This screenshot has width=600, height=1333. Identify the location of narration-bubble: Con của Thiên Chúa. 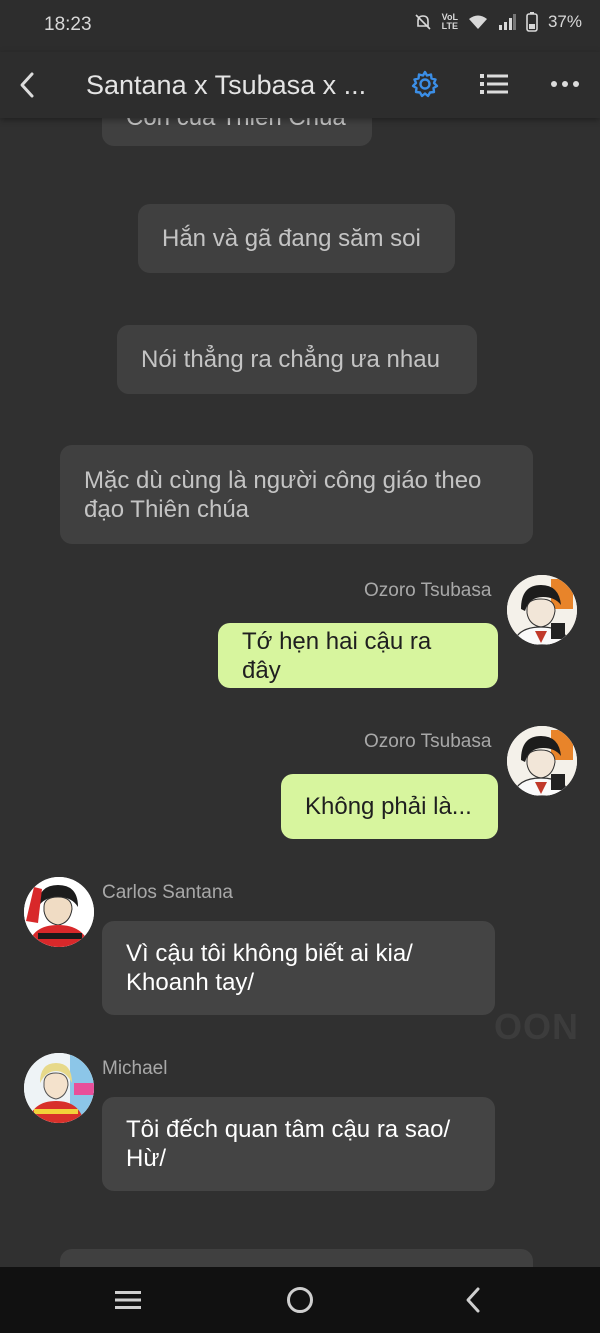
(237, 132).